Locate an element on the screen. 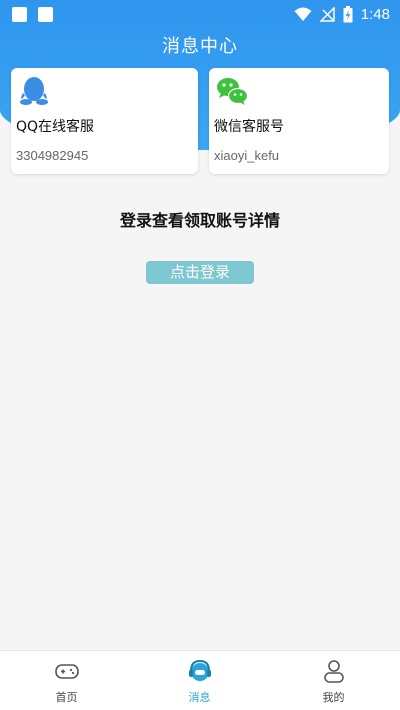 This screenshot has width=400, height=710. tab-home-label: 首页 is located at coordinates (66, 697).